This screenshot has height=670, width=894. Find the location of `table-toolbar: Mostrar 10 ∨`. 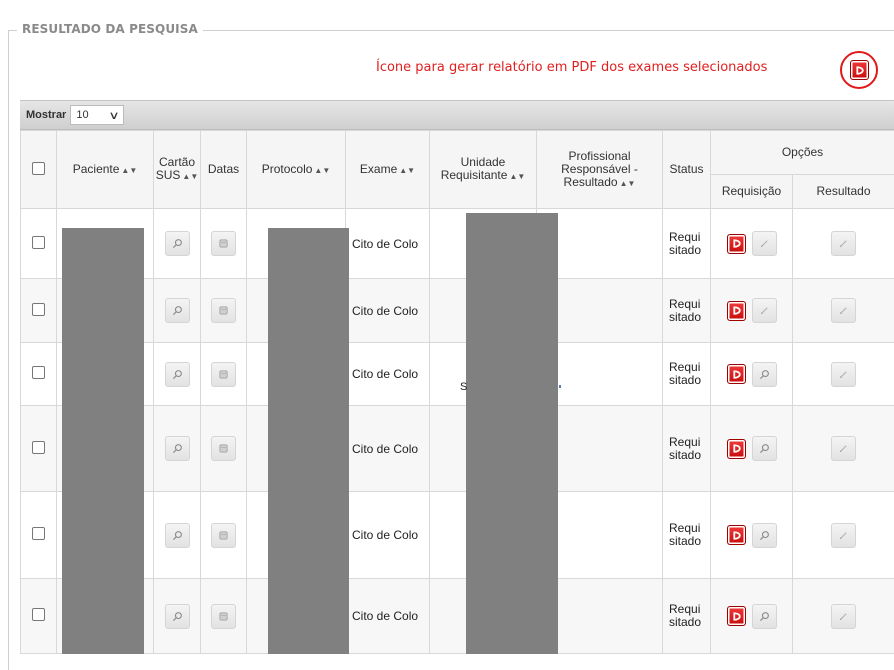

table-toolbar: Mostrar 10 ∨ is located at coordinates (457, 115).